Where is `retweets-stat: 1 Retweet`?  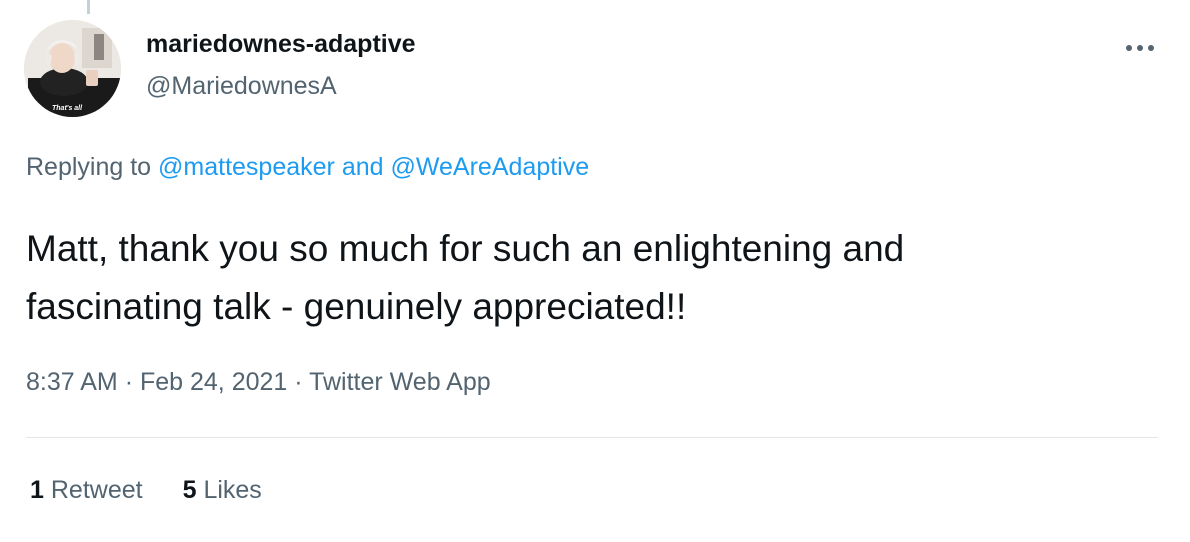
retweets-stat: 1 Retweet is located at coordinates (86, 490).